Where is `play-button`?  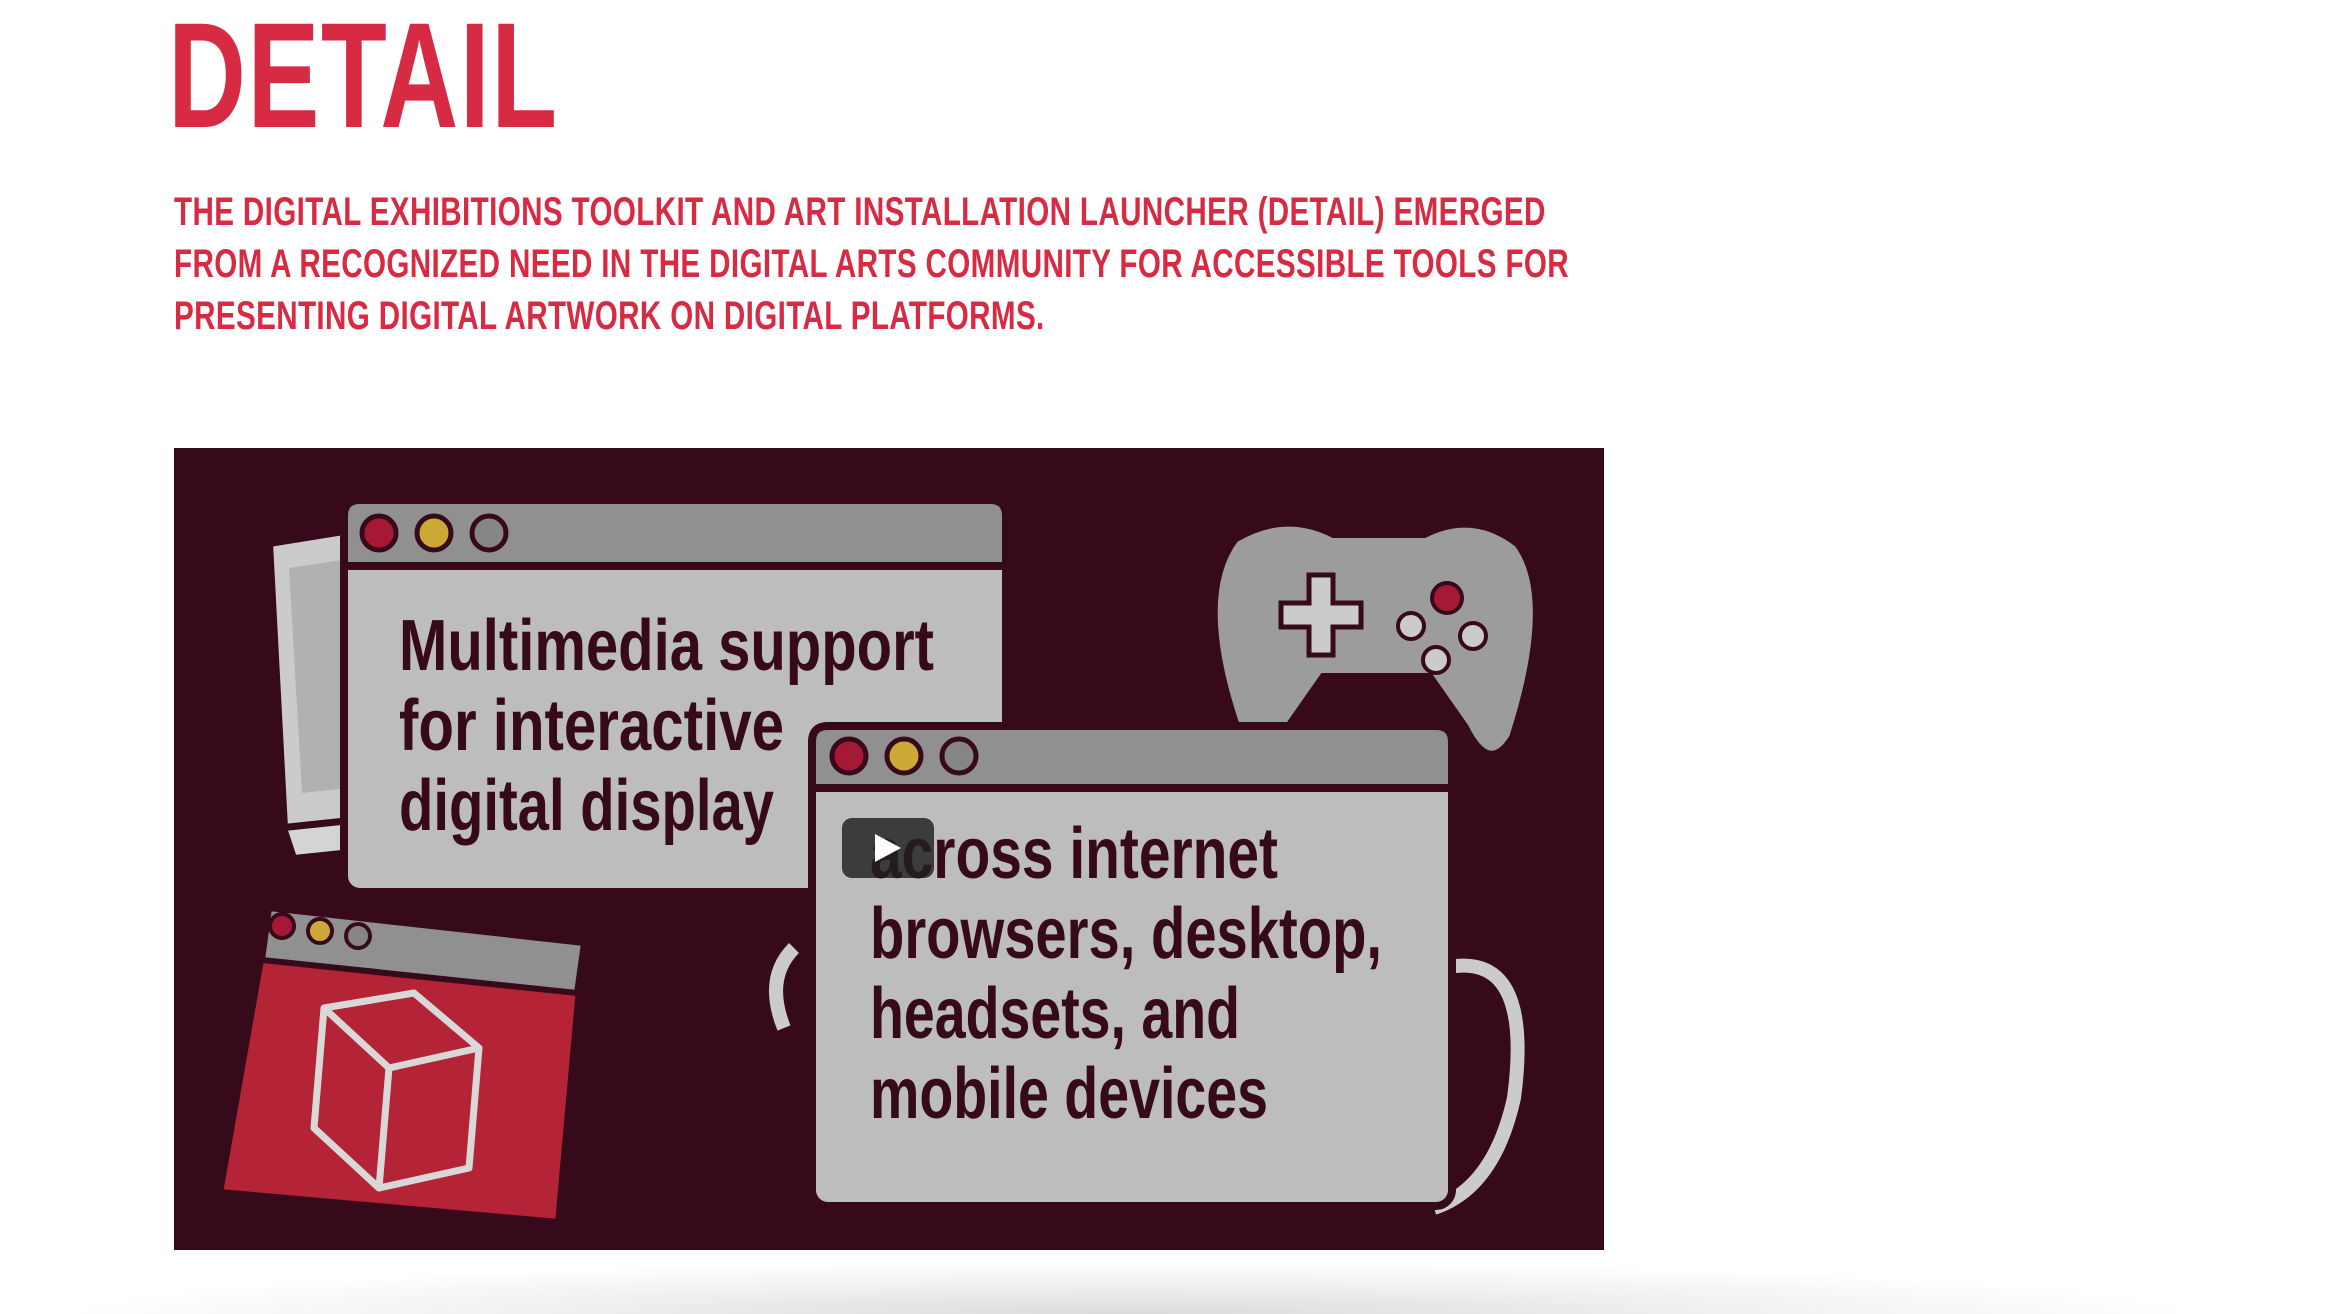
play-button is located at coordinates (888, 848).